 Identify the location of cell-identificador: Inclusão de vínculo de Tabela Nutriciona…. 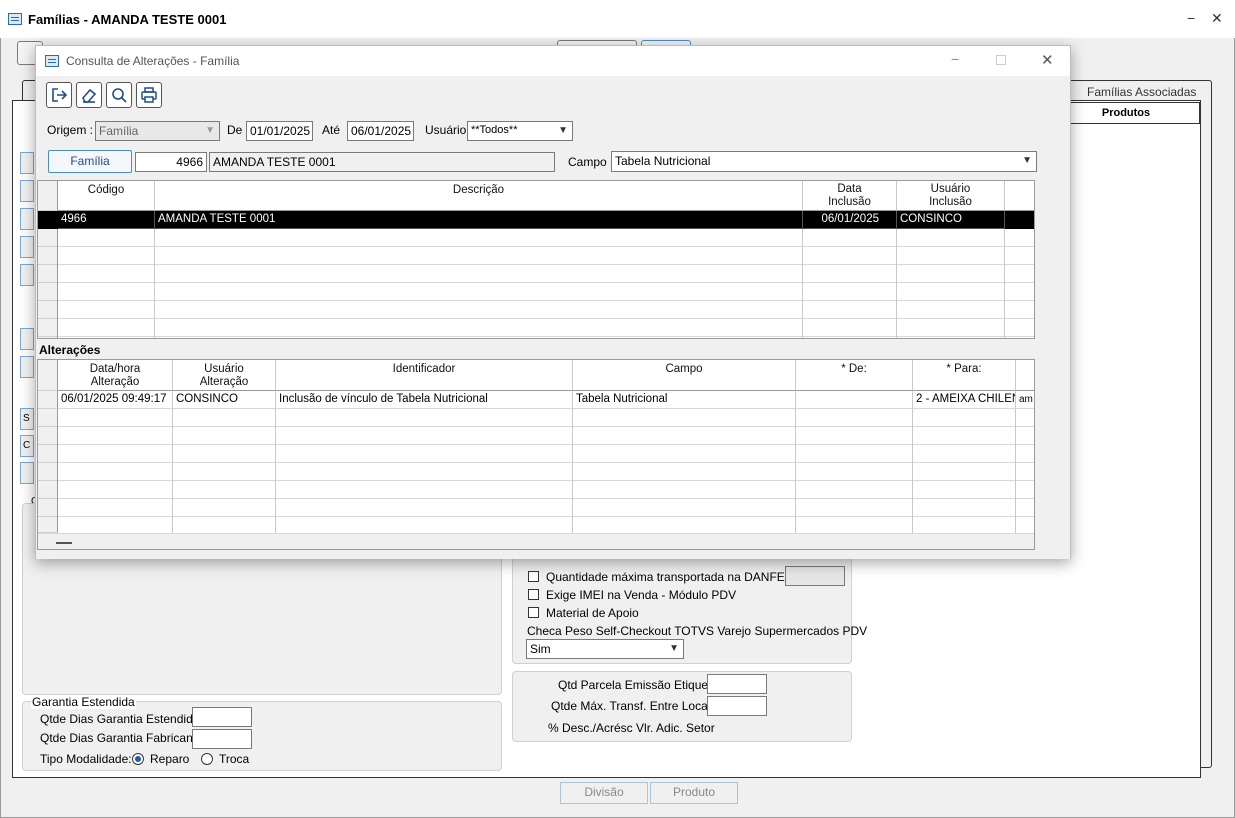
(424, 400).